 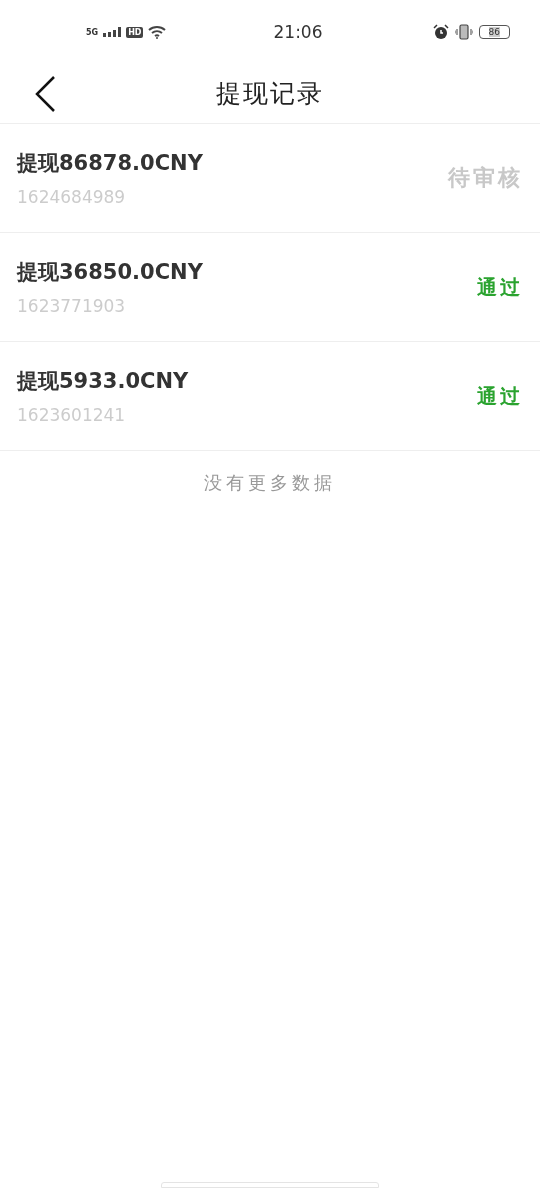 What do you see at coordinates (463, 32) in the screenshot?
I see `vibrate-icon` at bounding box center [463, 32].